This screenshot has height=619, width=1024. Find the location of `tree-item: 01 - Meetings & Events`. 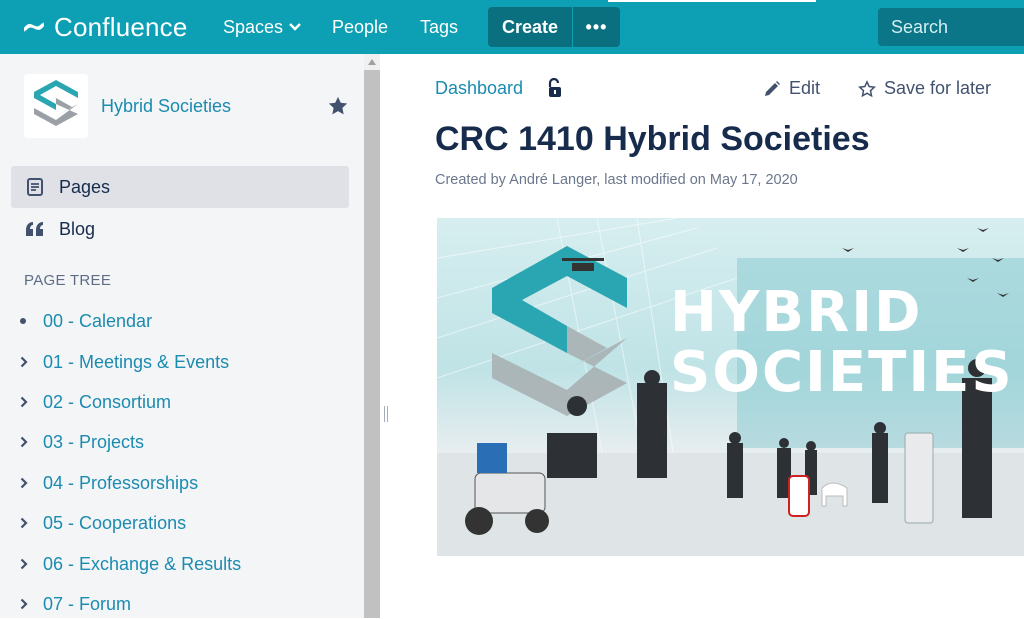

tree-item: 01 - Meetings & Events is located at coordinates (124, 362).